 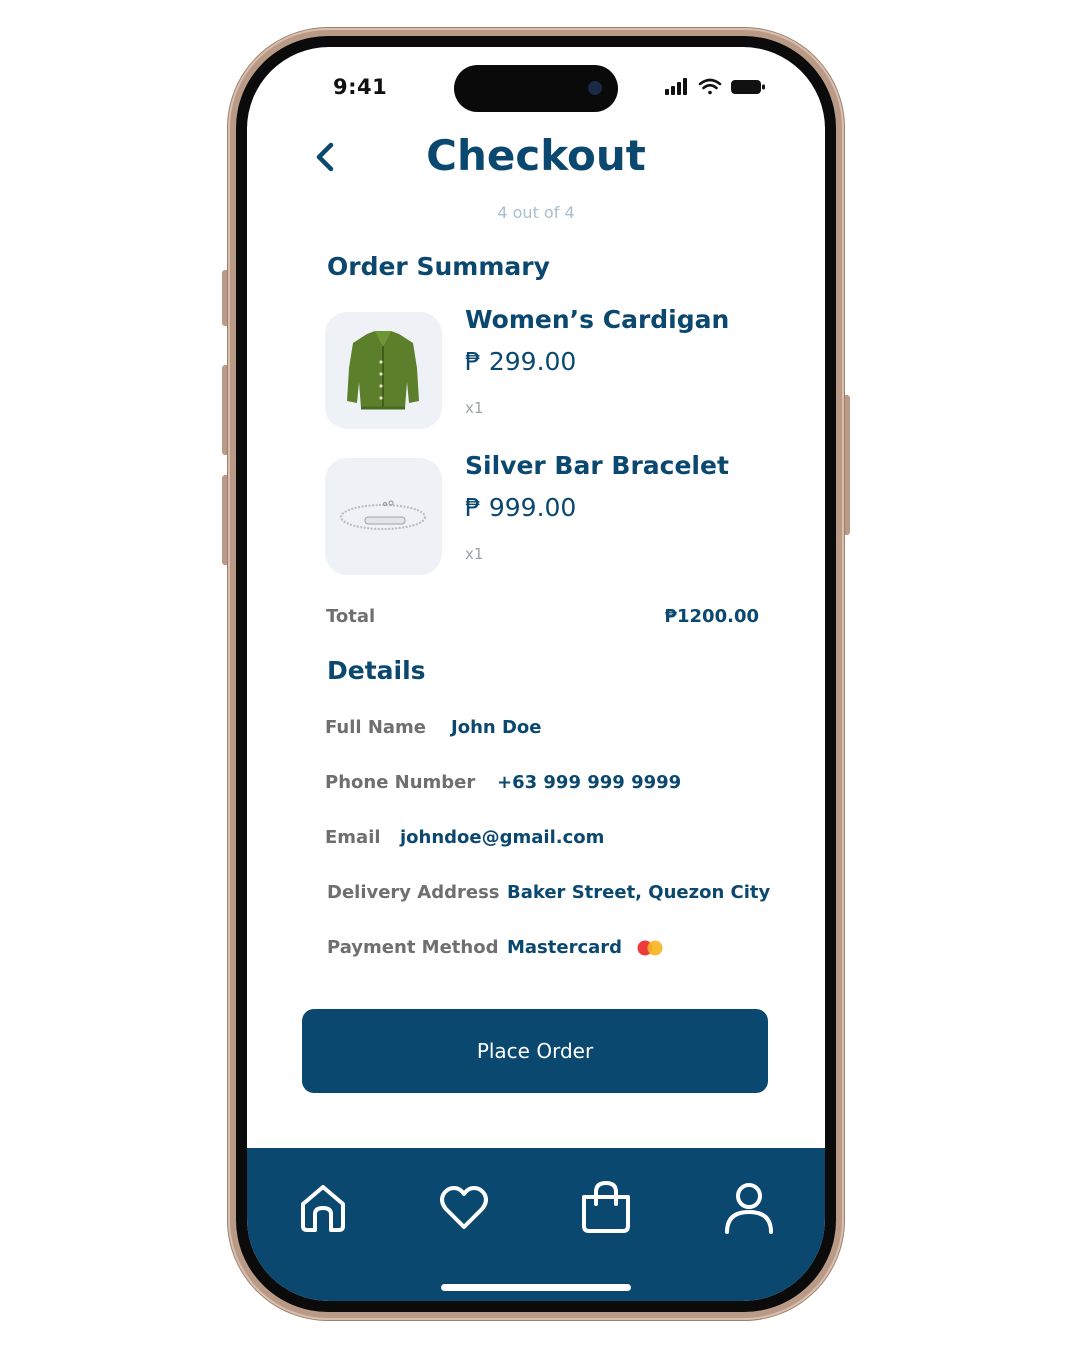 I want to click on total-label: Total, so click(x=351, y=616).